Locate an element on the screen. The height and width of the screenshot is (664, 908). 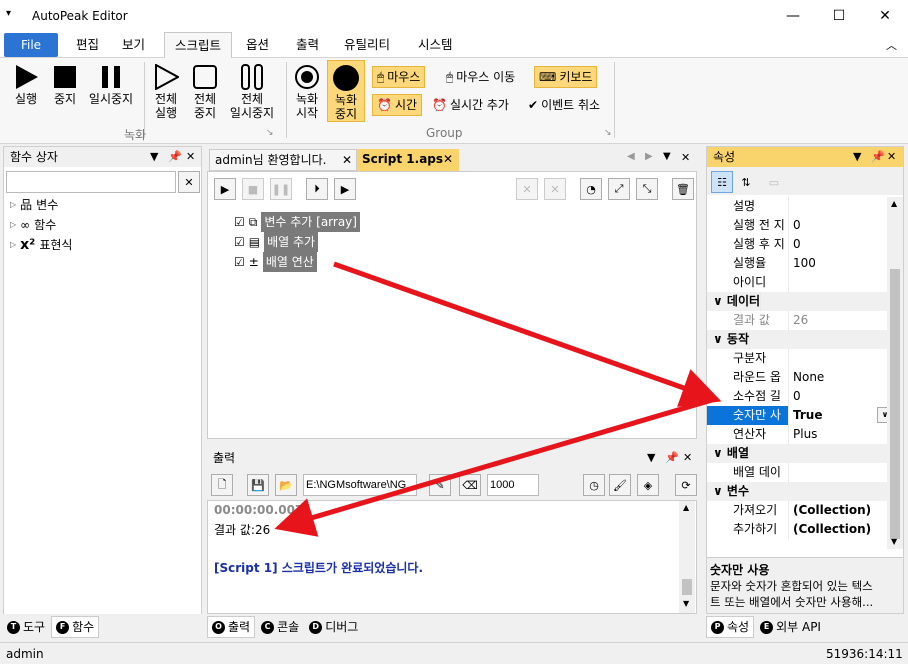
prop-row: 라운드 옵 None is located at coordinates (797, 377).